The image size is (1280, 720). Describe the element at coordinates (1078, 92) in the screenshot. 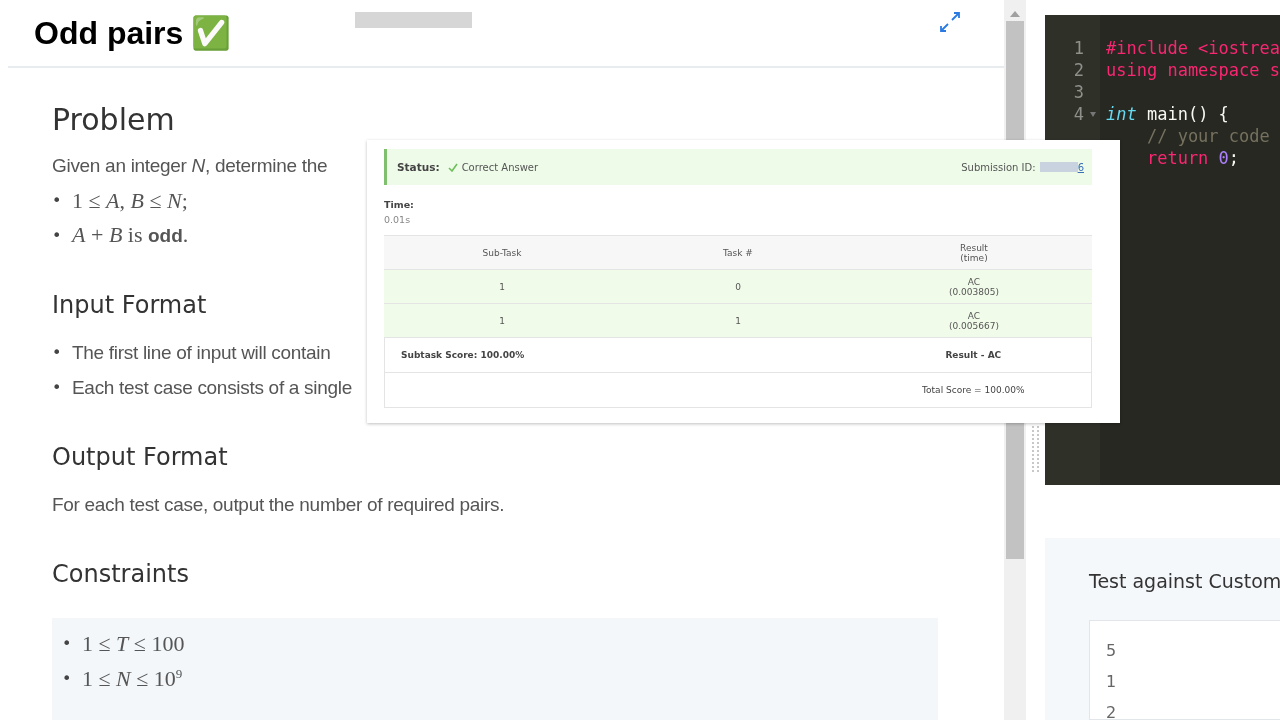

I see `line-number: 3` at that location.